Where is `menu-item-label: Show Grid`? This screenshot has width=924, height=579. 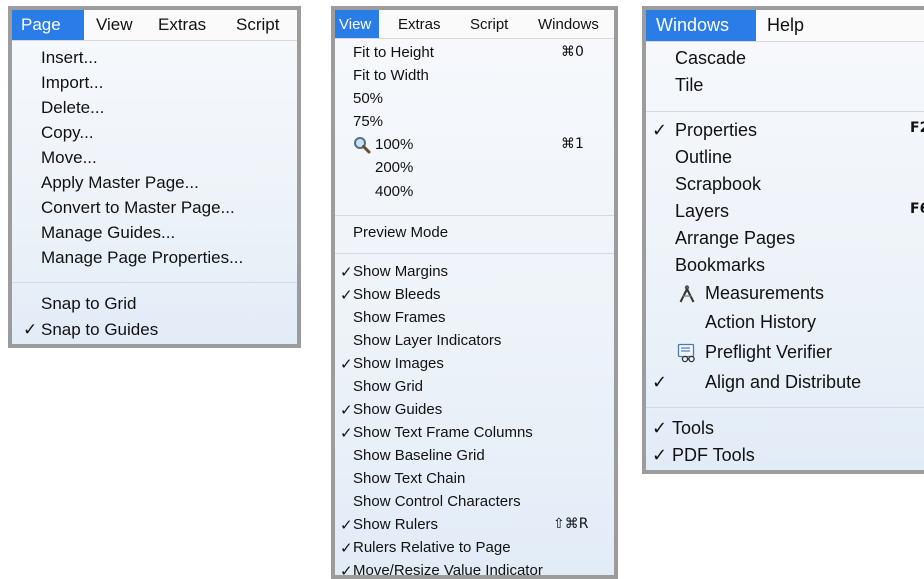
menu-item-label: Show Grid is located at coordinates (388, 386).